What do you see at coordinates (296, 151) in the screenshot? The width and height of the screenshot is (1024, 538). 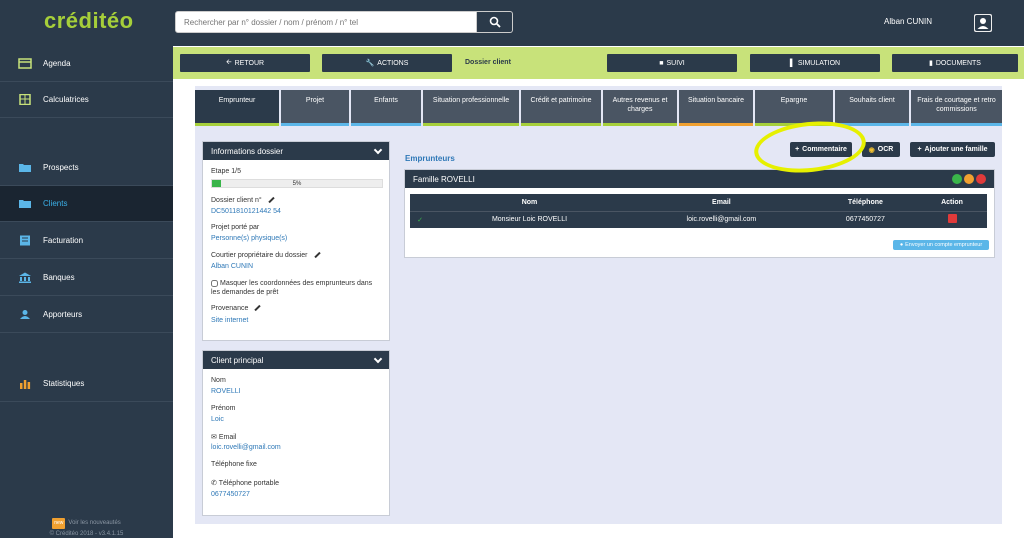 I see `panel-header: Informations dossier` at bounding box center [296, 151].